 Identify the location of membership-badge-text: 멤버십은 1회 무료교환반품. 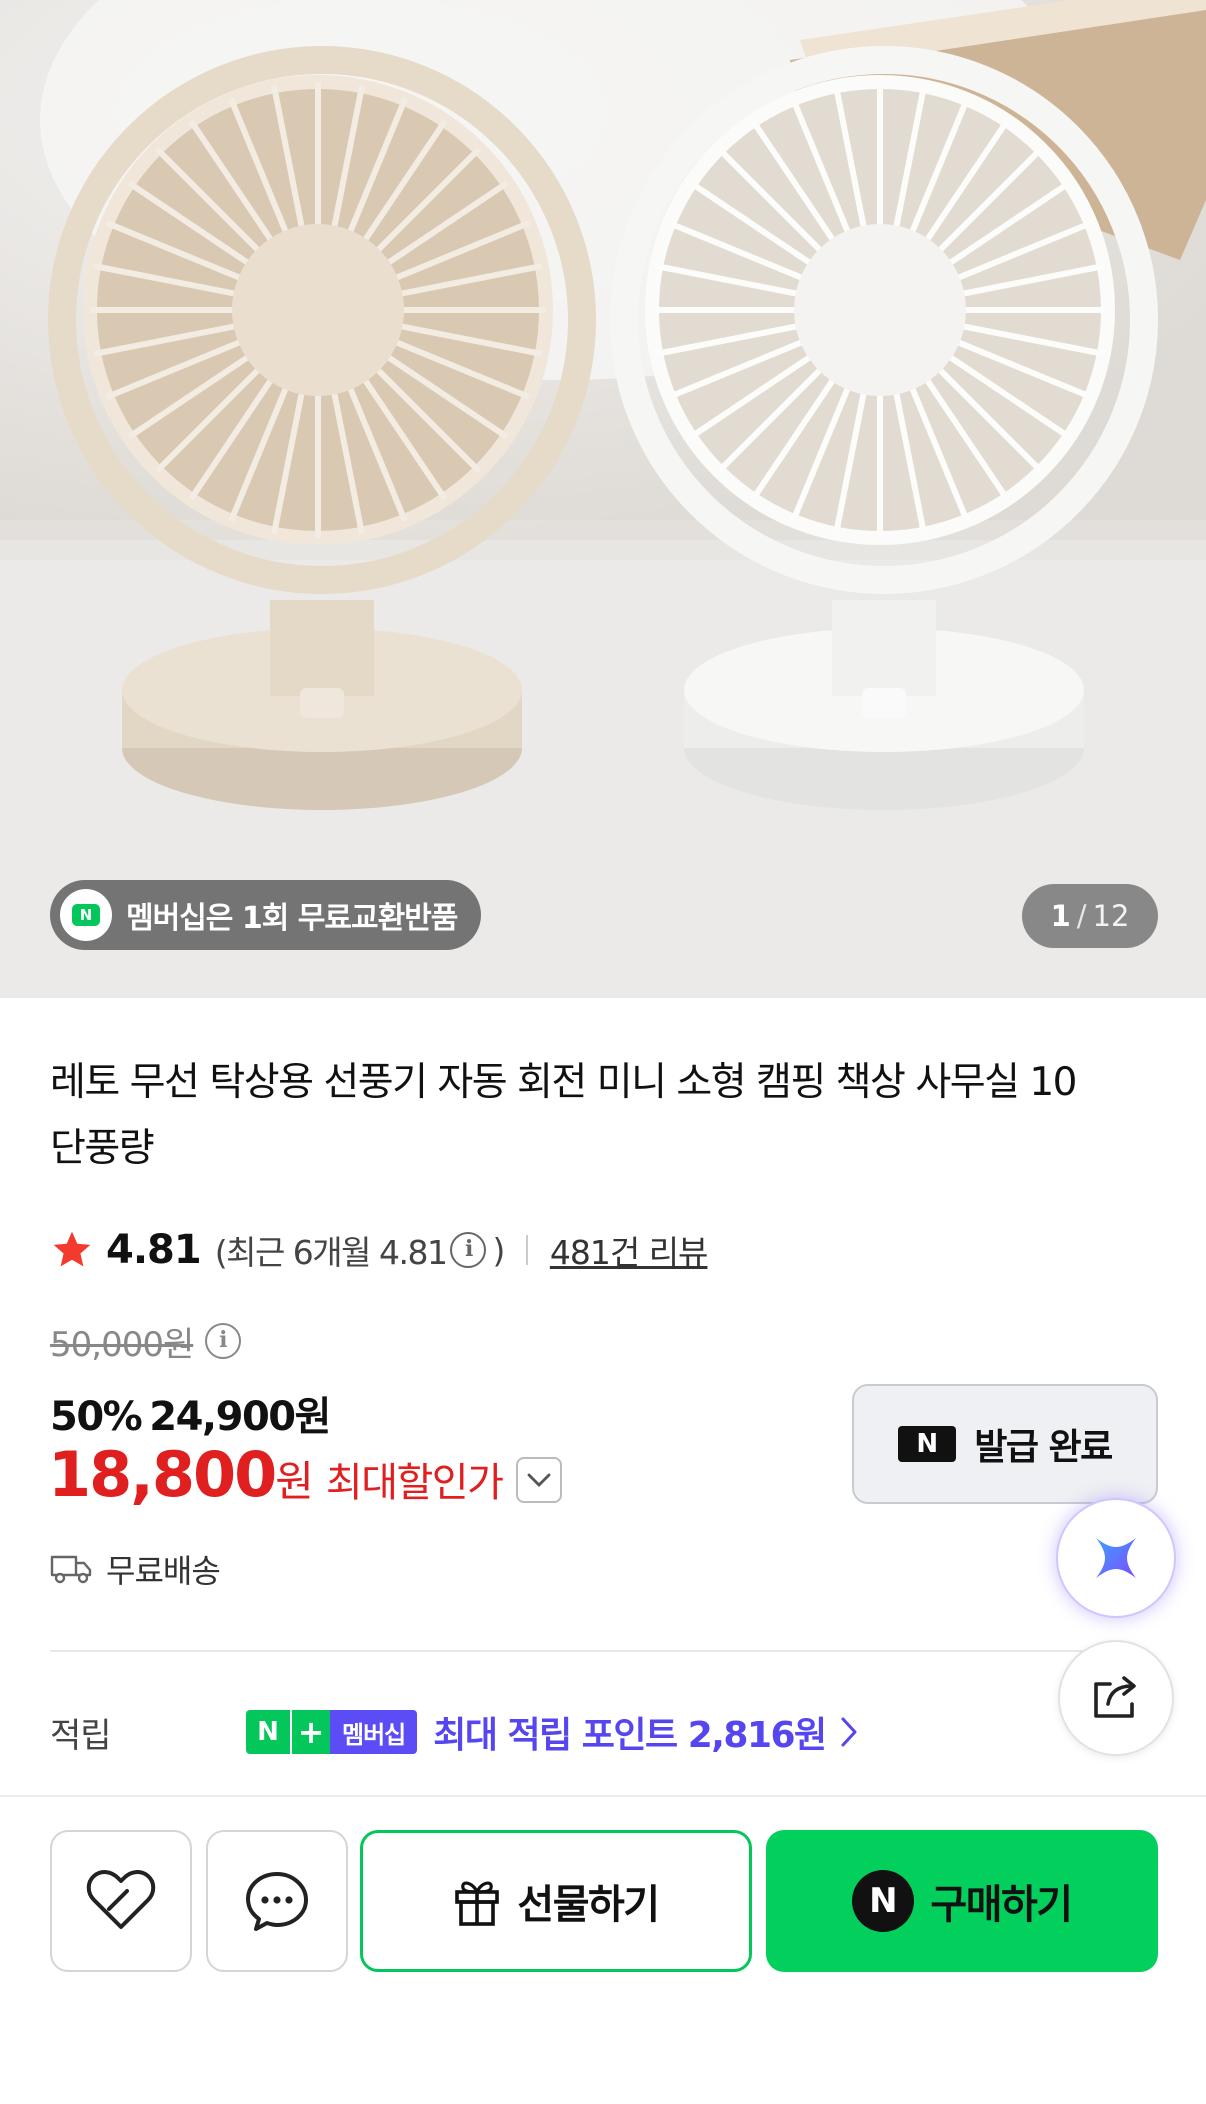
(292, 918).